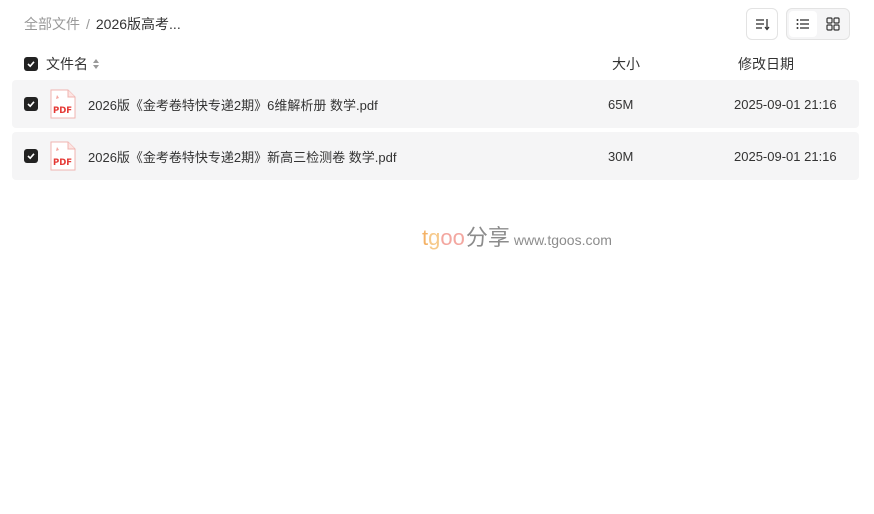  I want to click on file-name: 2026版《金考卷特快专递2期》新高三检测卷 数学.pdf, so click(242, 156).